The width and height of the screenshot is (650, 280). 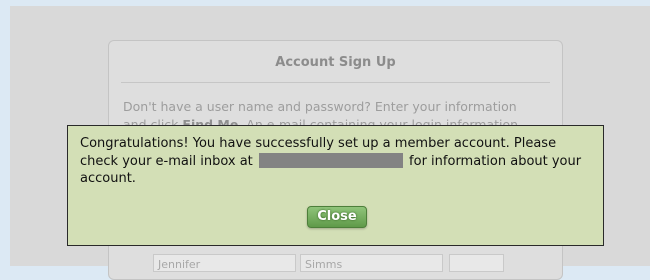 What do you see at coordinates (371, 263) in the screenshot?
I see `last-name-input: Simms` at bounding box center [371, 263].